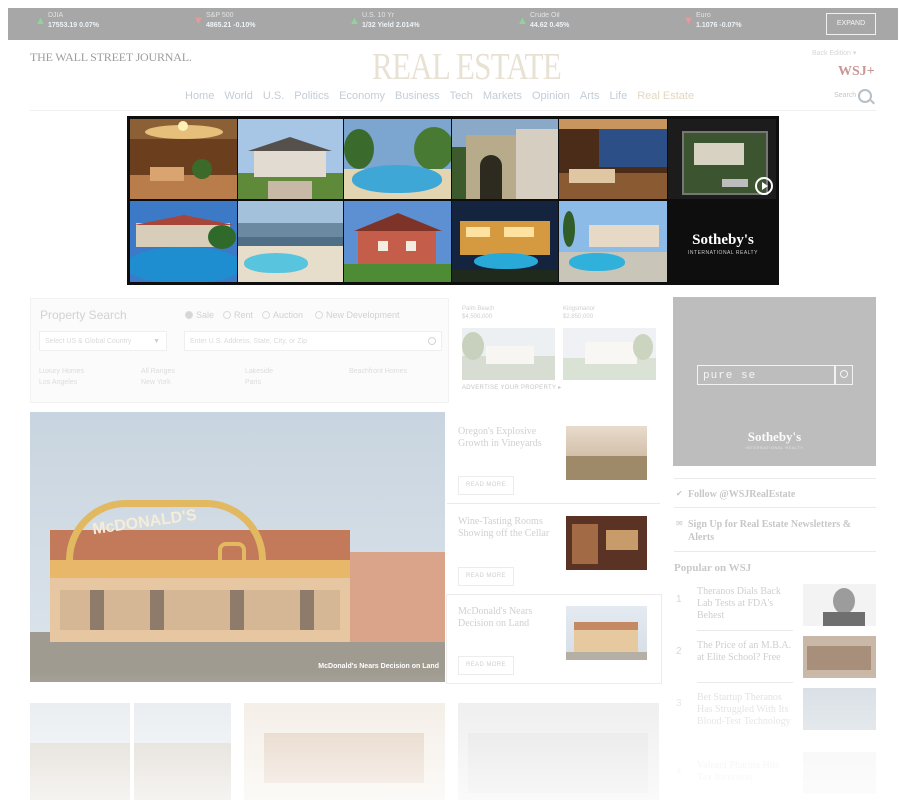  What do you see at coordinates (205, 315) in the screenshot?
I see `radio-label: Sale` at bounding box center [205, 315].